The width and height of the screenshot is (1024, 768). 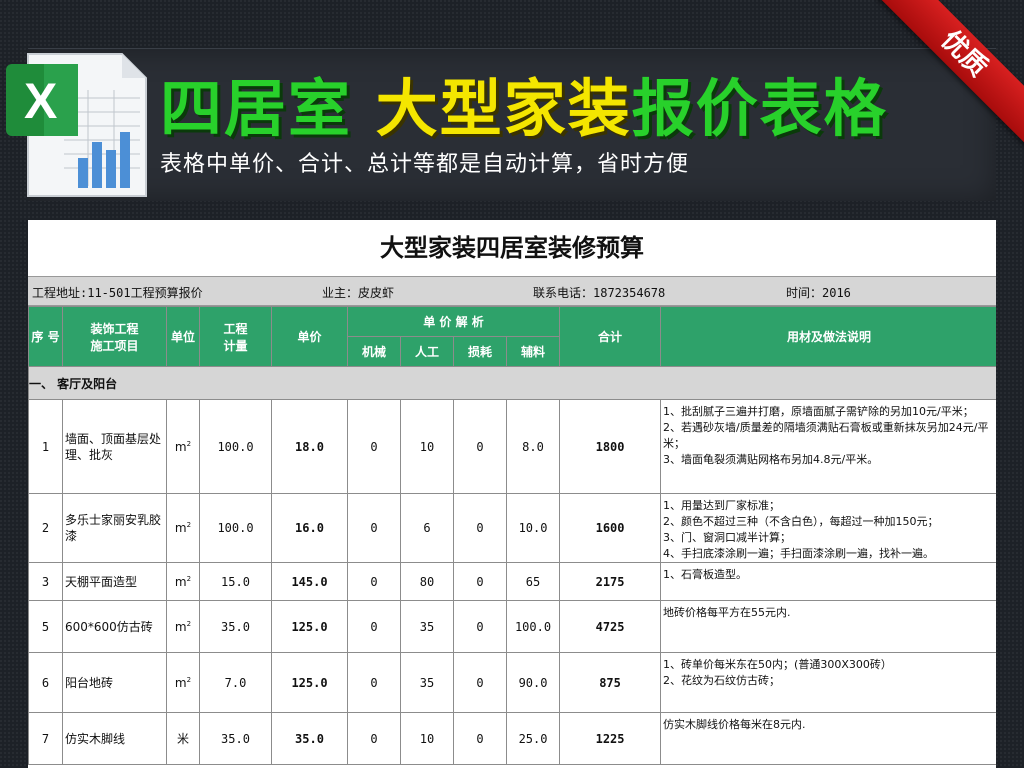 What do you see at coordinates (309, 446) in the screenshot?
I see `cell-price: 18.0` at bounding box center [309, 446].